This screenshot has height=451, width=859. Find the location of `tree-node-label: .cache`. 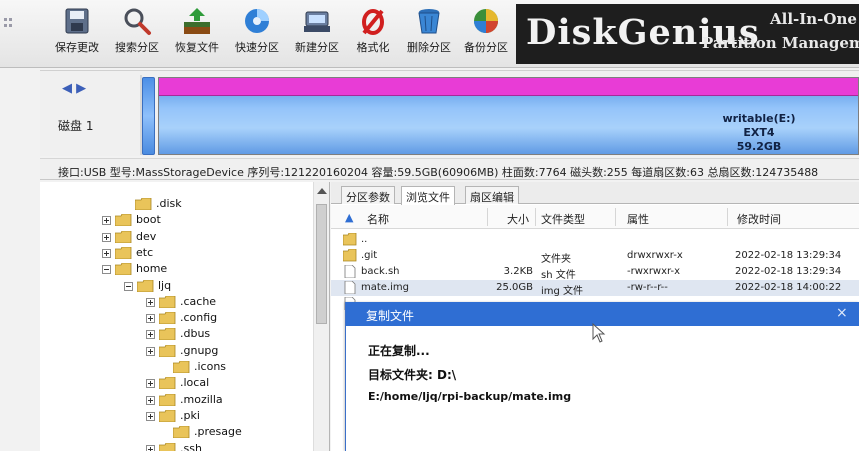

tree-node-label: .cache is located at coordinates (198, 301).